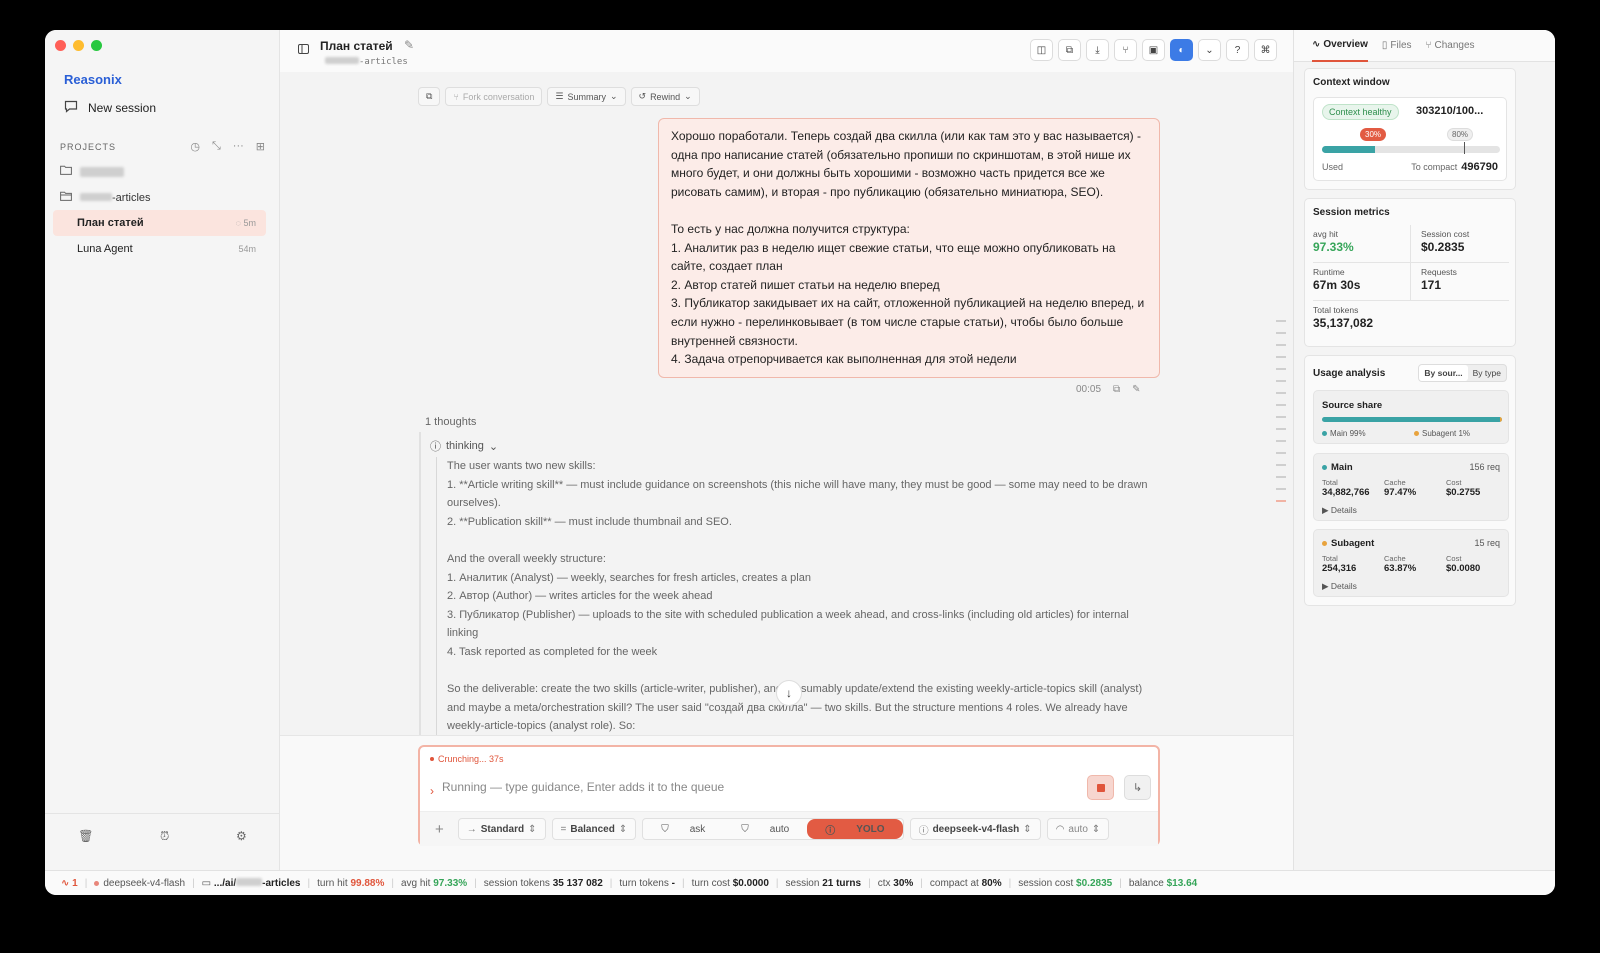 The image size is (1600, 953). Describe the element at coordinates (1181, 50) in the screenshot. I see `finder-icon: ◐` at that location.